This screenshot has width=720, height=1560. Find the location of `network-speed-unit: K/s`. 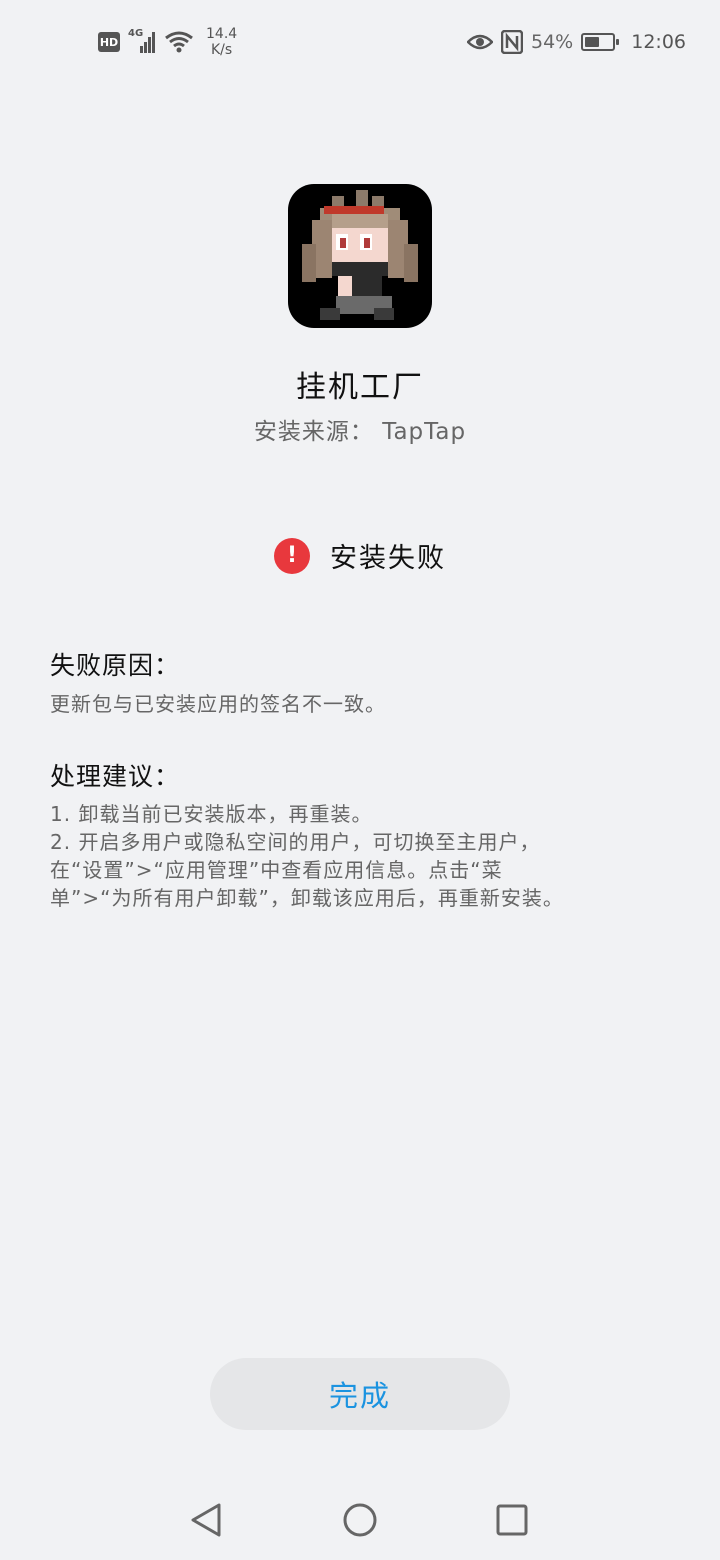

network-speed-unit: K/s is located at coordinates (221, 50).